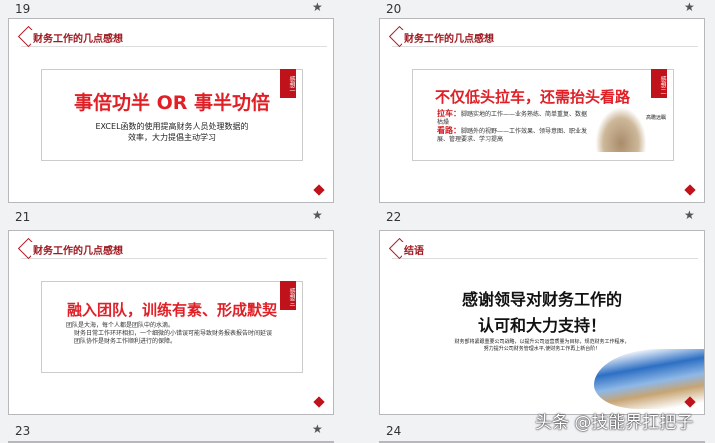 The height and width of the screenshot is (443, 715). What do you see at coordinates (543, 248) in the screenshot?
I see `slide-header: 结语` at bounding box center [543, 248].